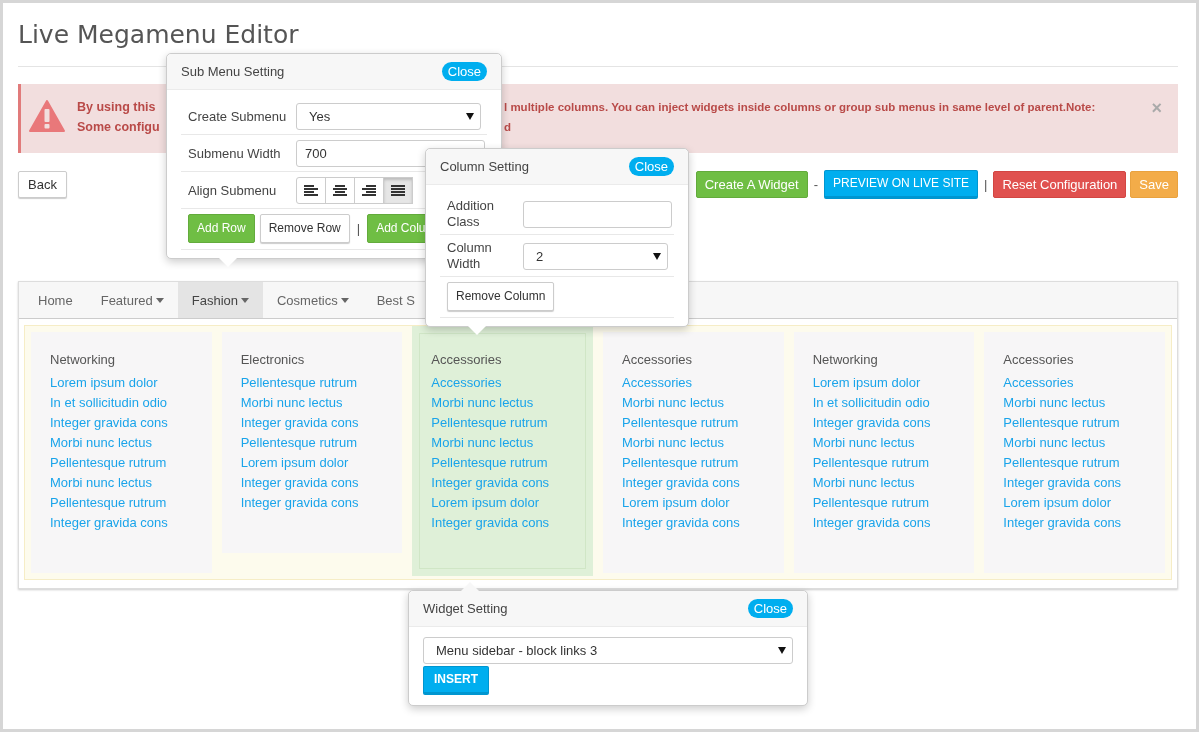  What do you see at coordinates (1156, 108) in the screenshot?
I see `close-button: ×` at bounding box center [1156, 108].